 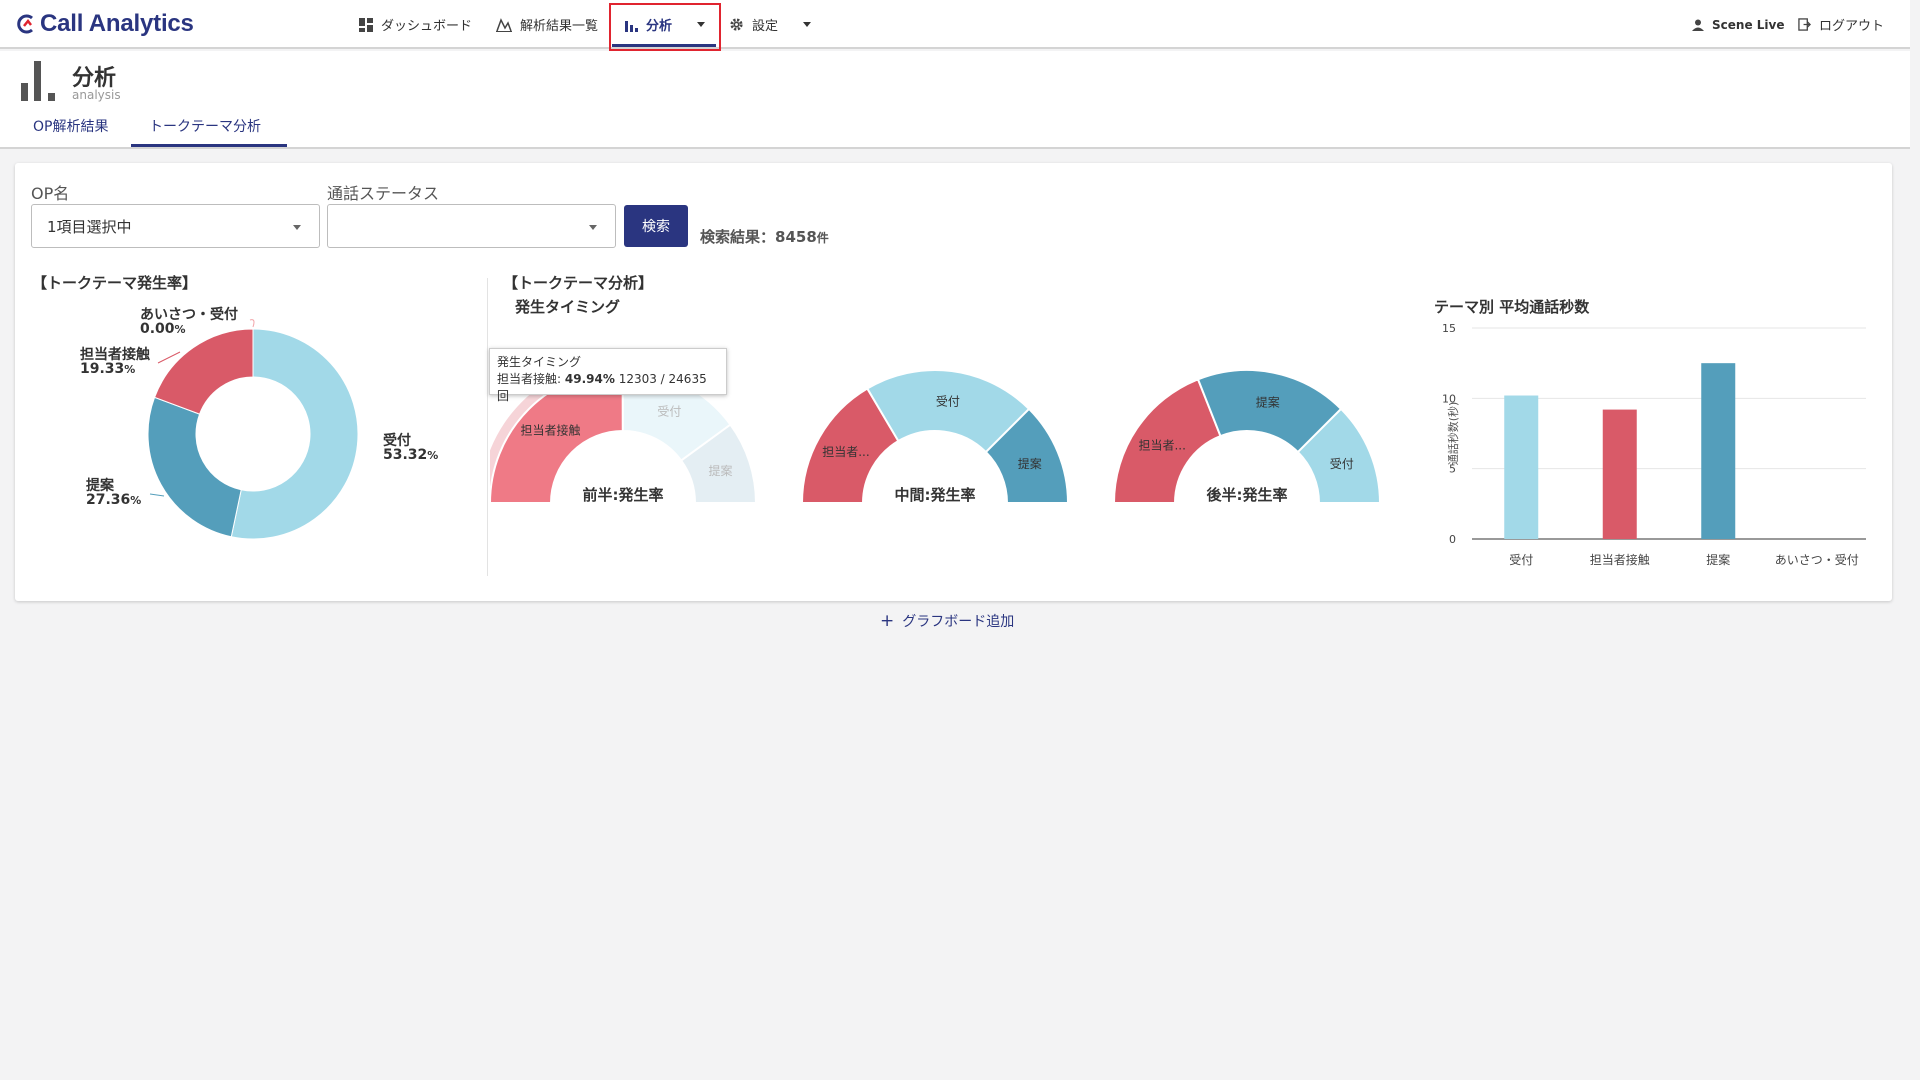 I want to click on bar-chart-title: テーマ別 平均通話秒数, so click(x=1512, y=307).